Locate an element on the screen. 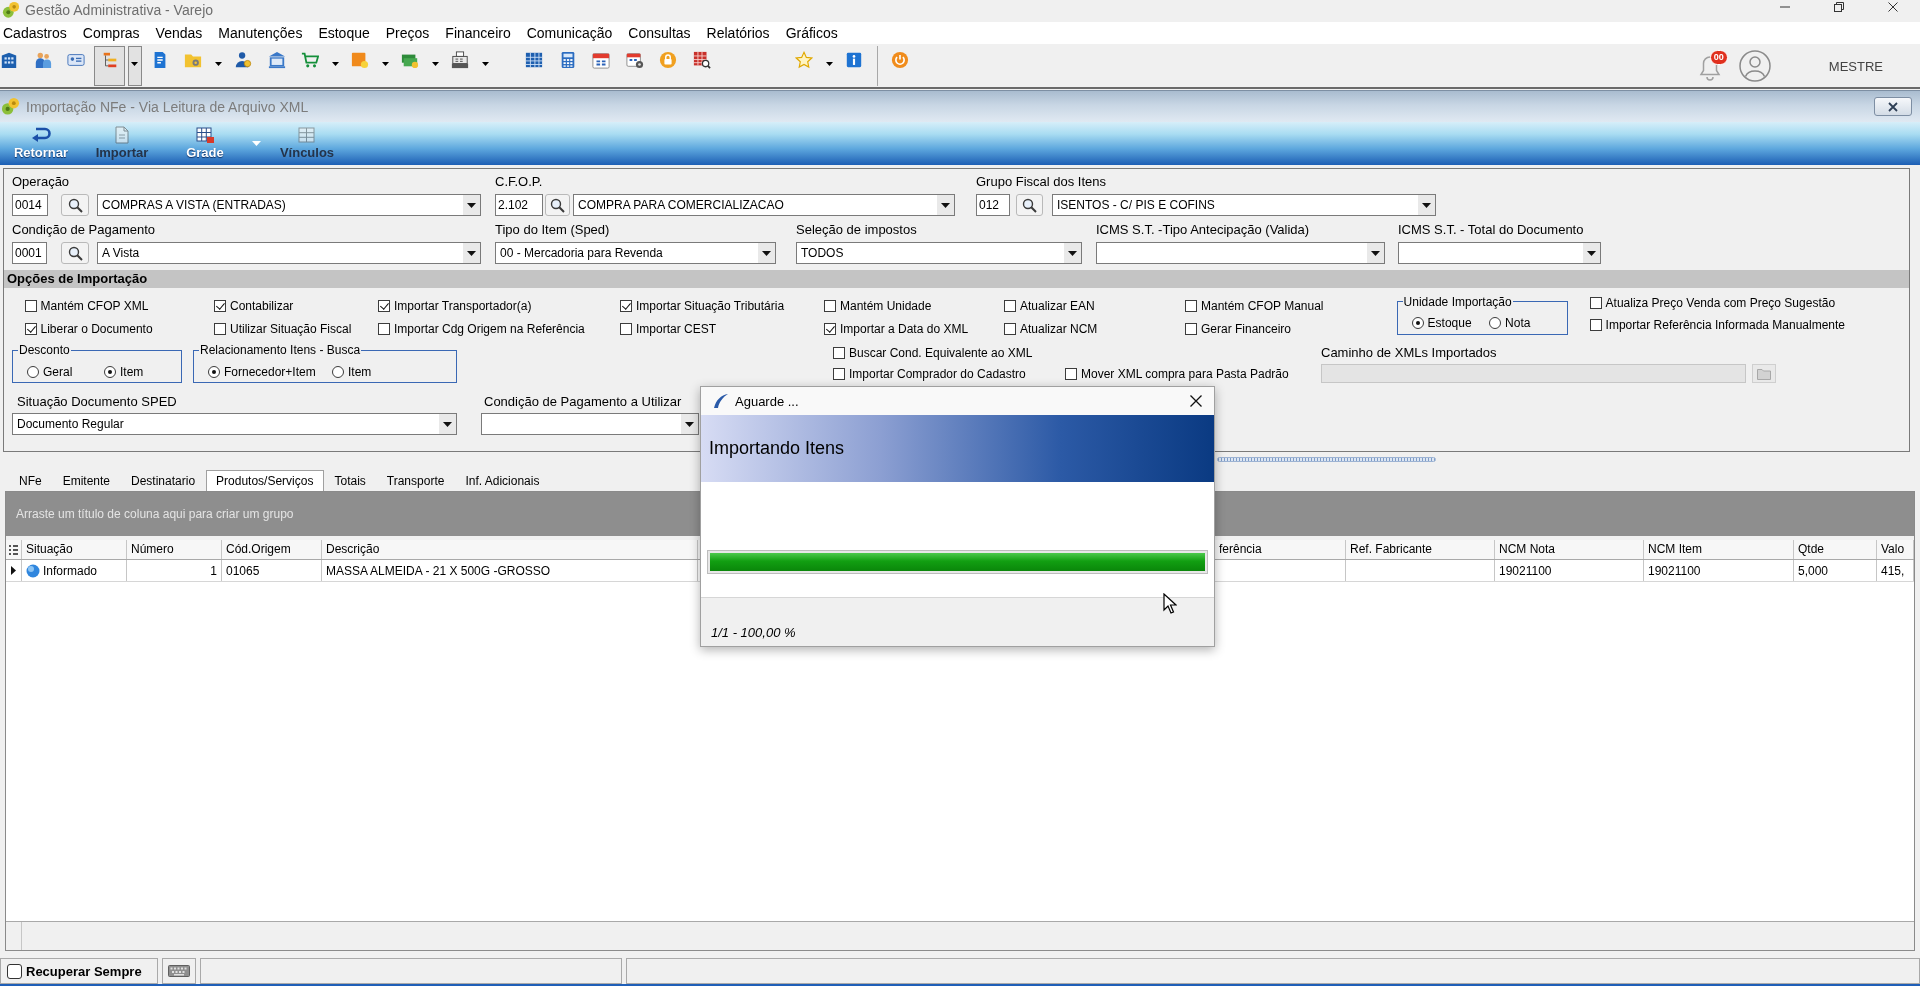 The height and width of the screenshot is (986, 1920). checkbox-label: Atualizar NCM is located at coordinates (1059, 329).